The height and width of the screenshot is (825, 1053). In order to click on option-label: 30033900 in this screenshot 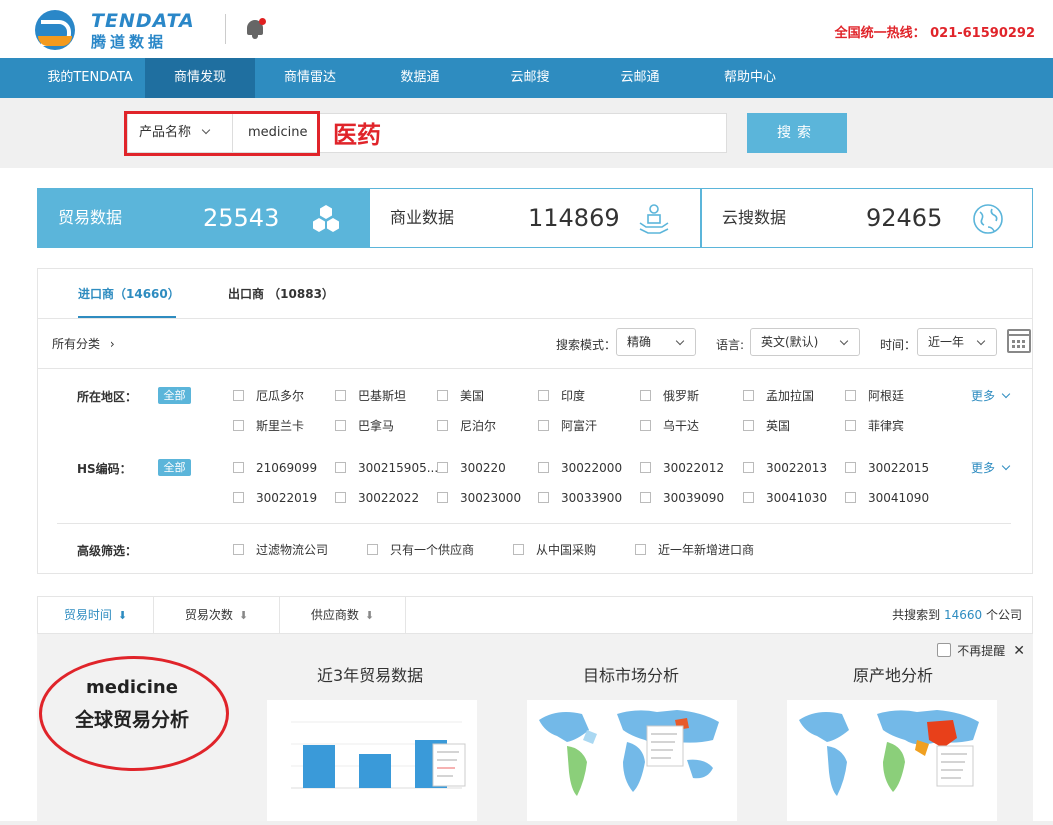, I will do `click(592, 498)`.